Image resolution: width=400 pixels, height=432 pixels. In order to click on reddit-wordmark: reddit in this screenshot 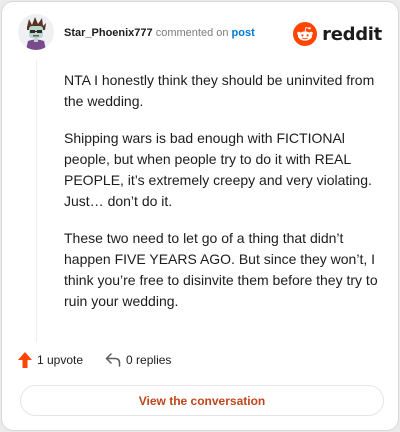, I will do `click(352, 34)`.